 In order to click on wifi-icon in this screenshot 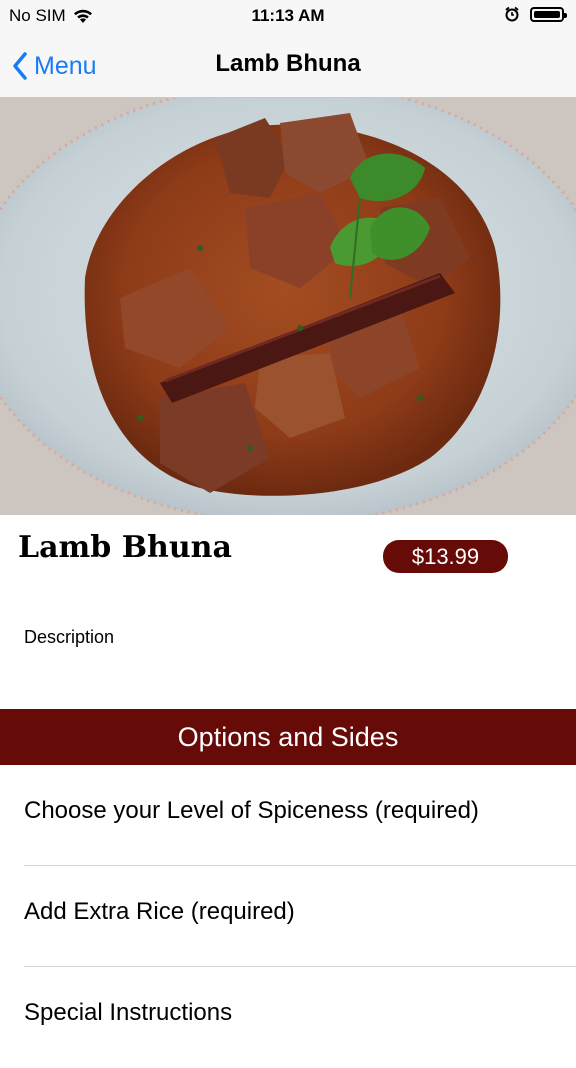, I will do `click(82, 16)`.